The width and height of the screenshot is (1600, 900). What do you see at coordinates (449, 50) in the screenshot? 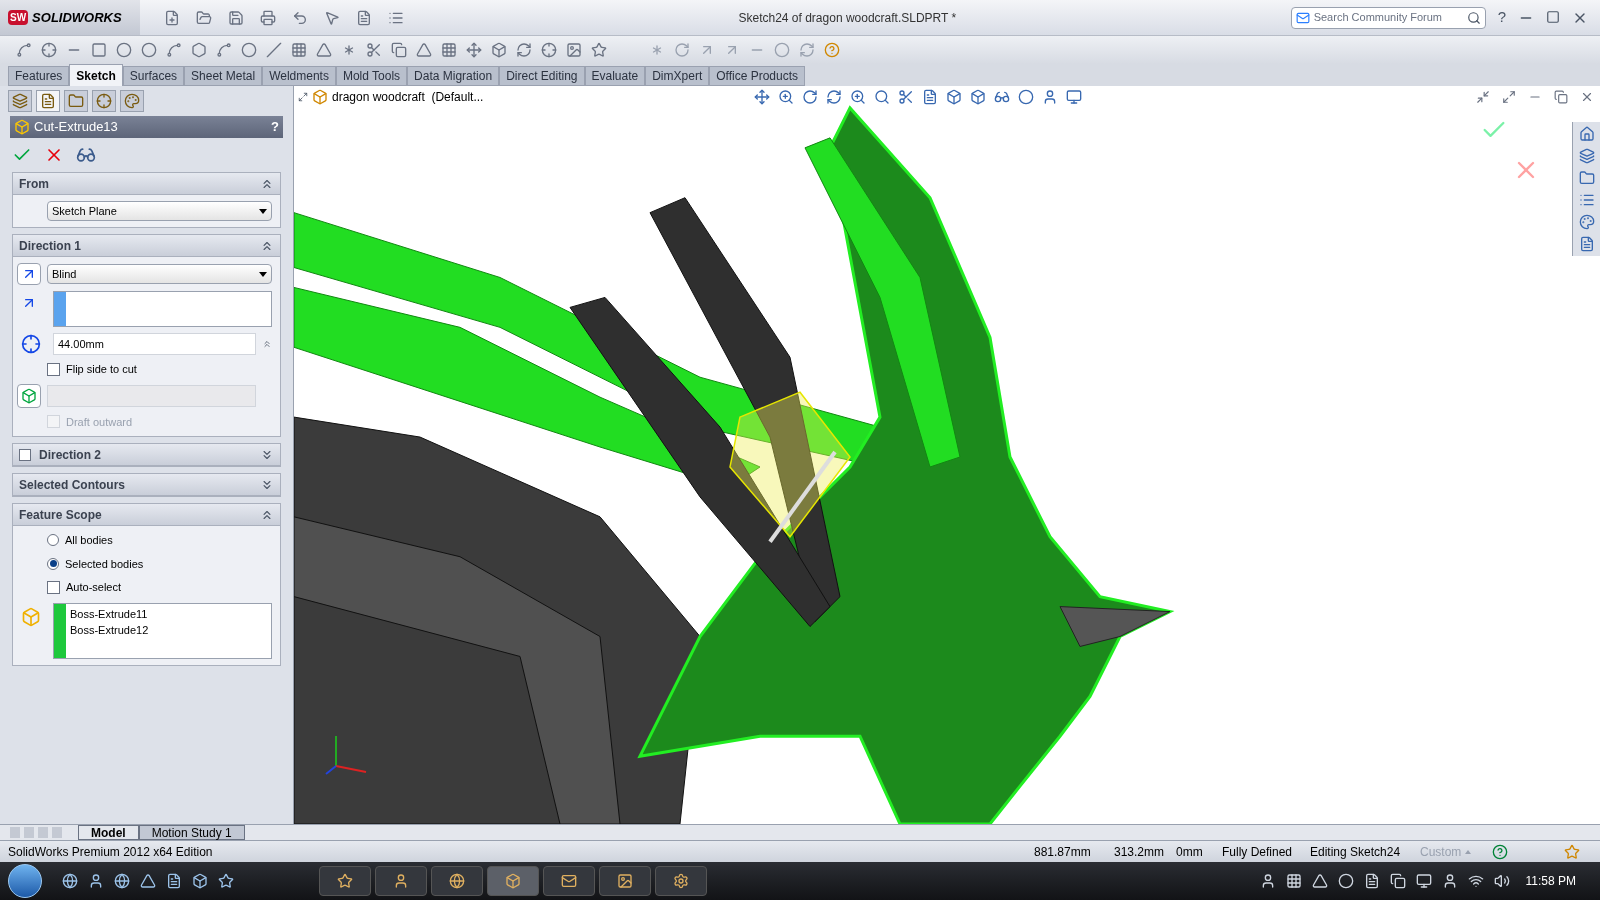
I see `pattern-icon` at bounding box center [449, 50].